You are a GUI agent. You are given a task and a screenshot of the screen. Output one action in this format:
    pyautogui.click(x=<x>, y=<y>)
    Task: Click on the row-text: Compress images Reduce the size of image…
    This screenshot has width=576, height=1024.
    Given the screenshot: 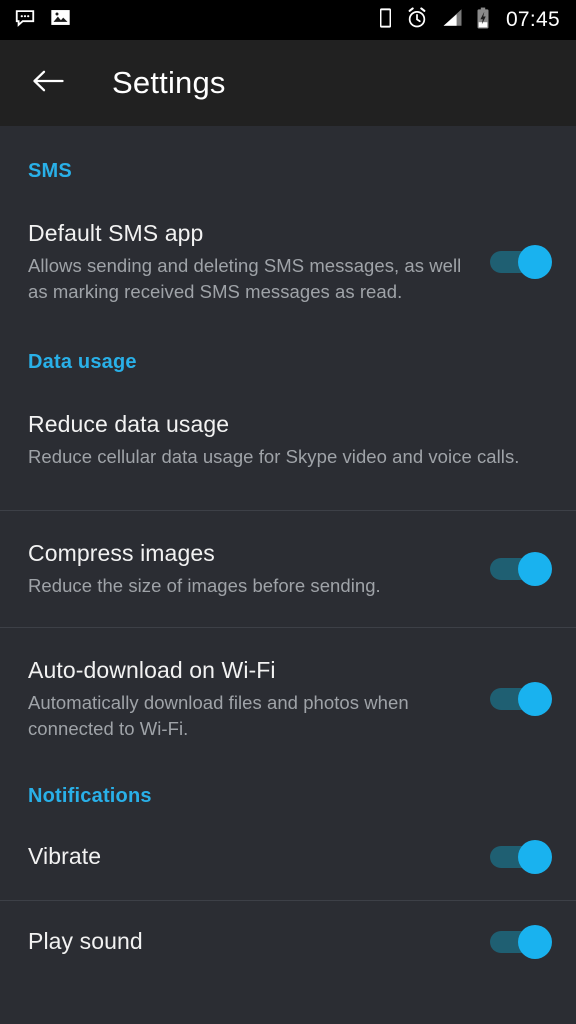 What is the action you would take?
    pyautogui.click(x=259, y=569)
    